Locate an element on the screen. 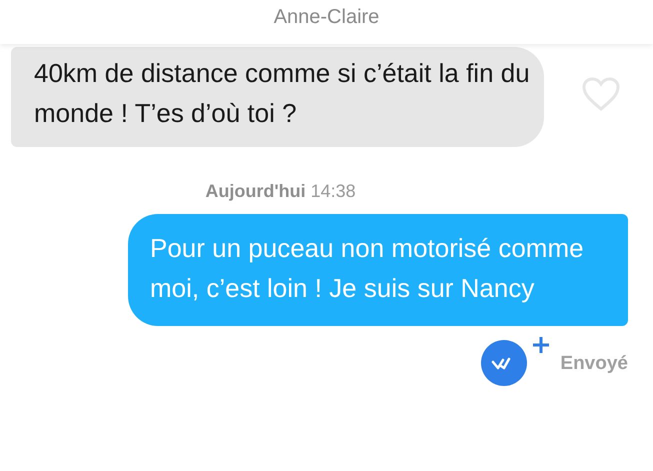 The image size is (653, 471). plus-icon is located at coordinates (541, 345).